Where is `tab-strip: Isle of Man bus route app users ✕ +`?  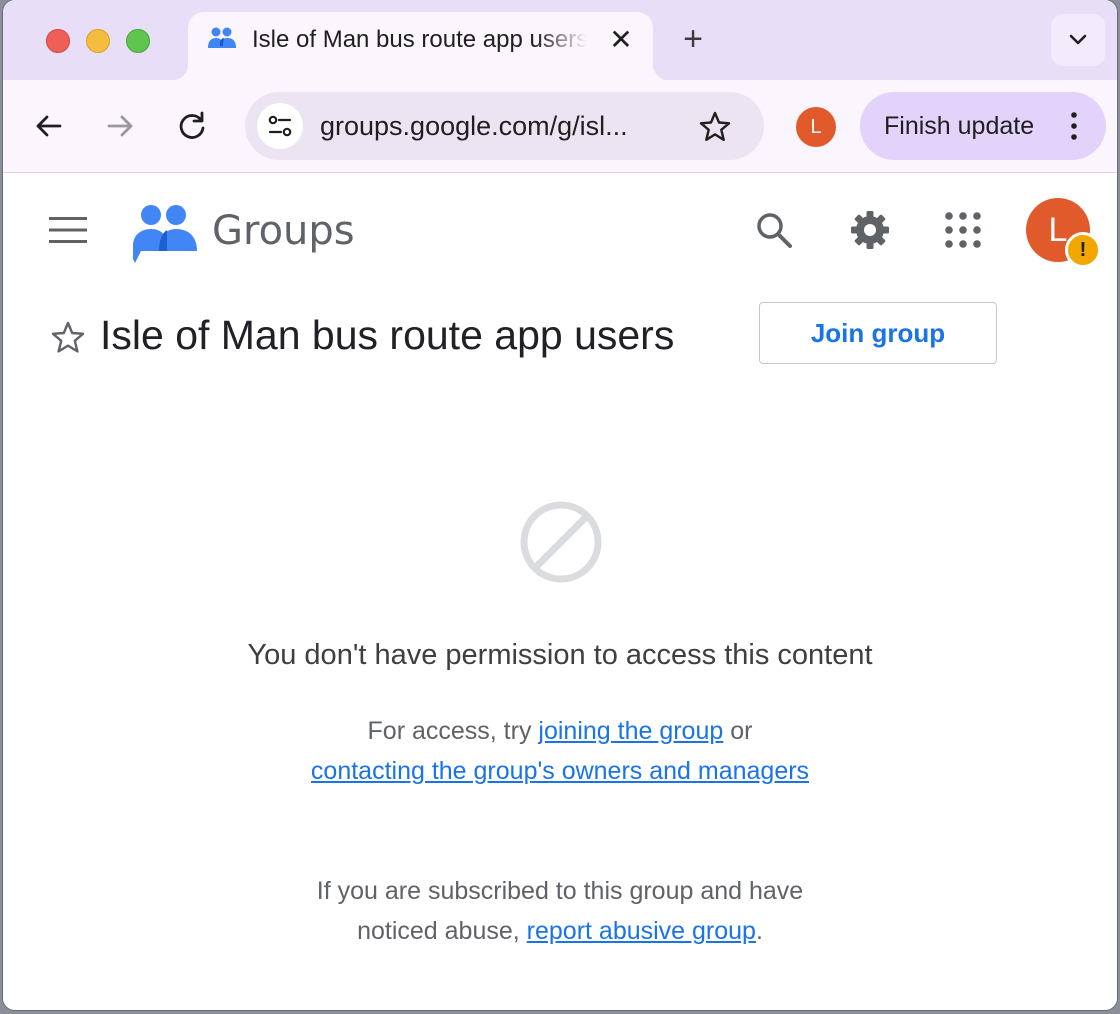 tab-strip: Isle of Man bus route app users ✕ + is located at coordinates (560, 40).